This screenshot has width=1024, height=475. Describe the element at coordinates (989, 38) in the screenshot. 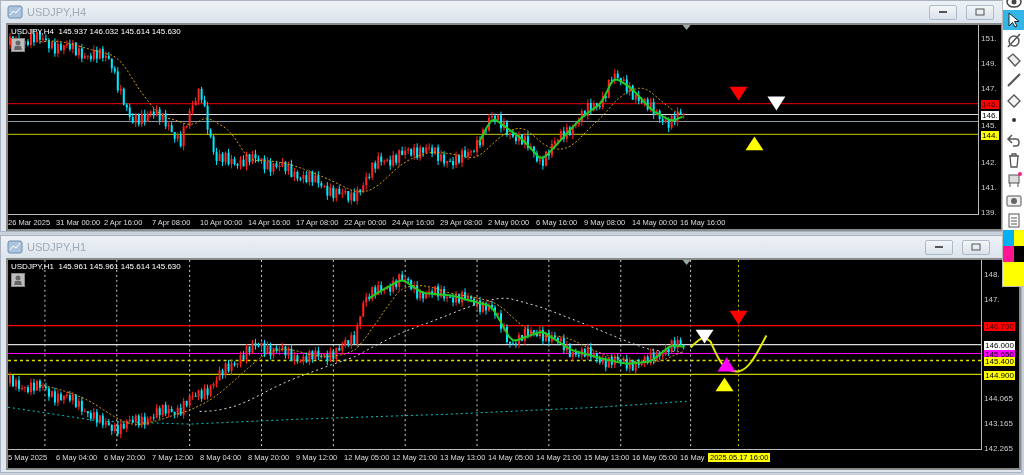

I see `price-label: 151.` at that location.